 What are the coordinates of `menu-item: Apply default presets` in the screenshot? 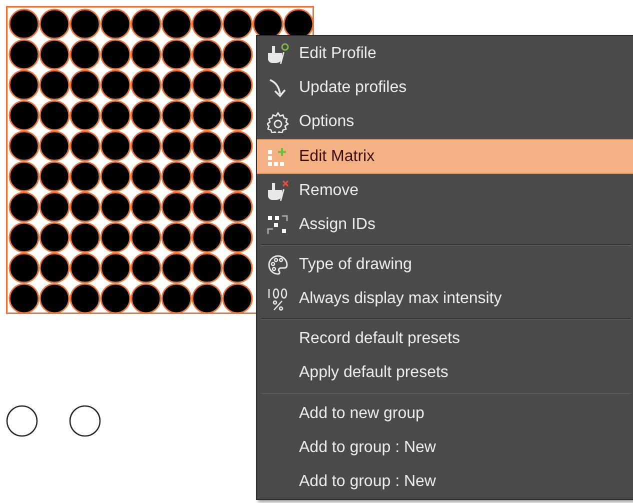 It's located at (445, 373).